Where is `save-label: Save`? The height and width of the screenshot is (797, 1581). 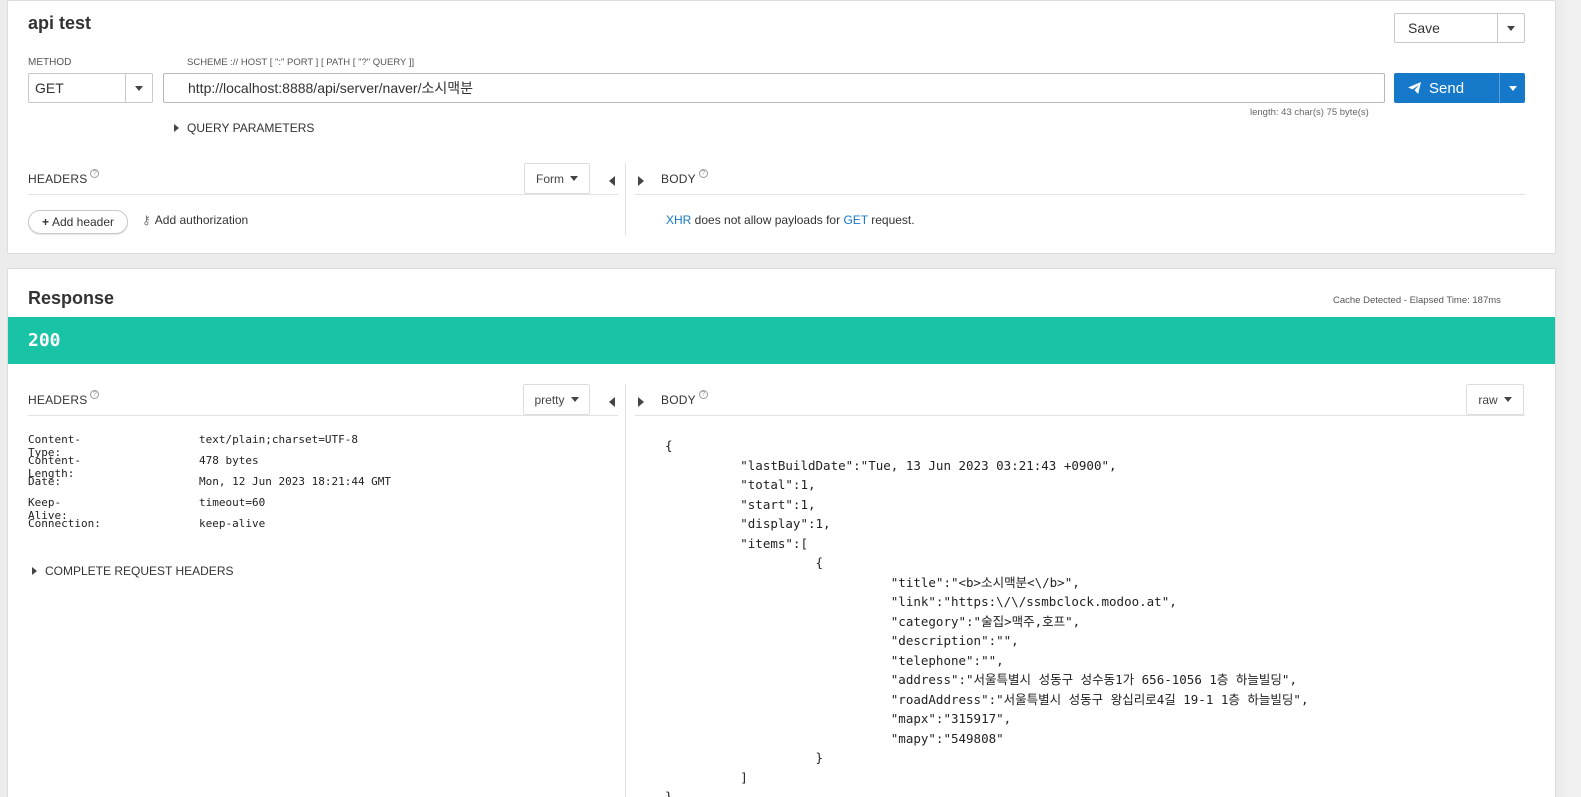
save-label: Save is located at coordinates (1424, 28).